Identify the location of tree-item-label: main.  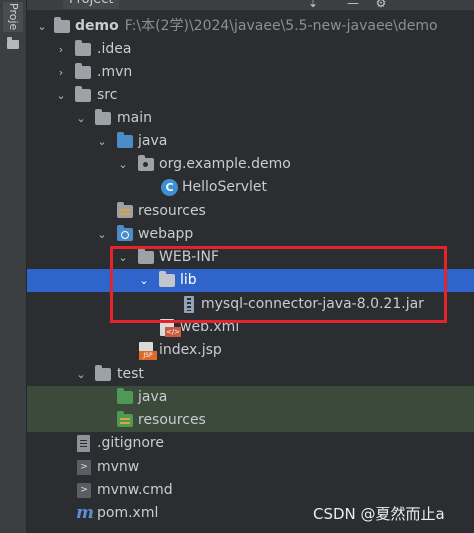
(134, 118).